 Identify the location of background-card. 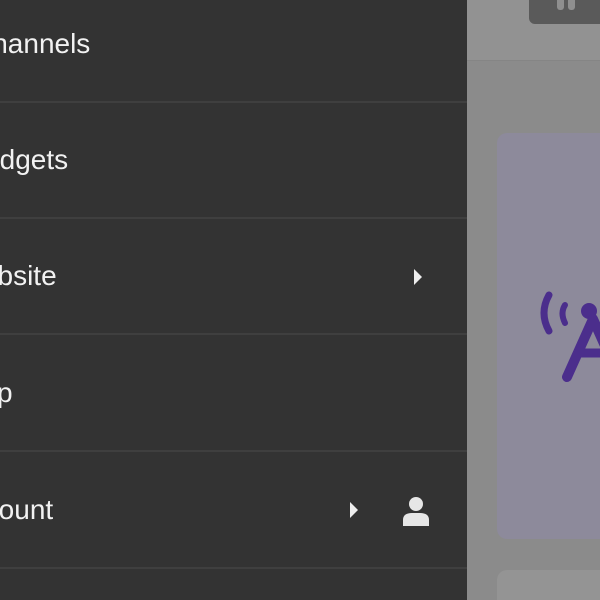
(548, 336).